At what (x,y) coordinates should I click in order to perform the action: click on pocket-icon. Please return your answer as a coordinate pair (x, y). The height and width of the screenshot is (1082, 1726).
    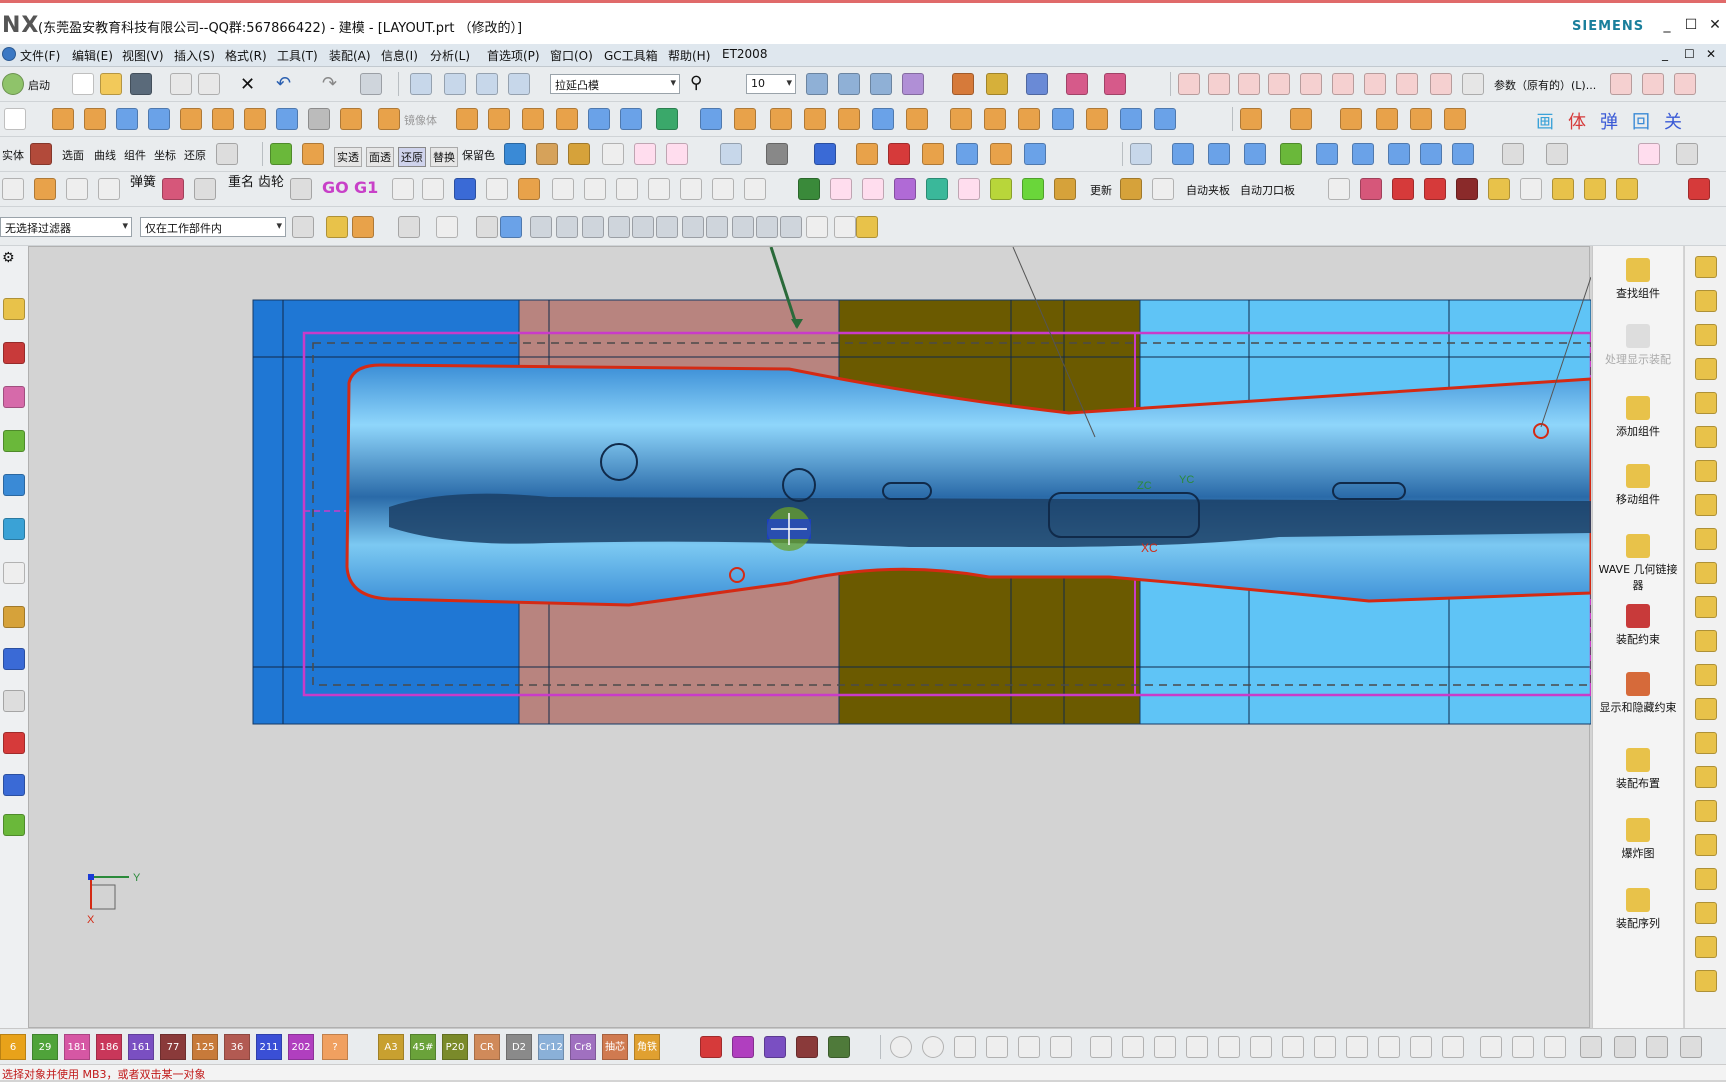
    Looking at the image, I should click on (255, 119).